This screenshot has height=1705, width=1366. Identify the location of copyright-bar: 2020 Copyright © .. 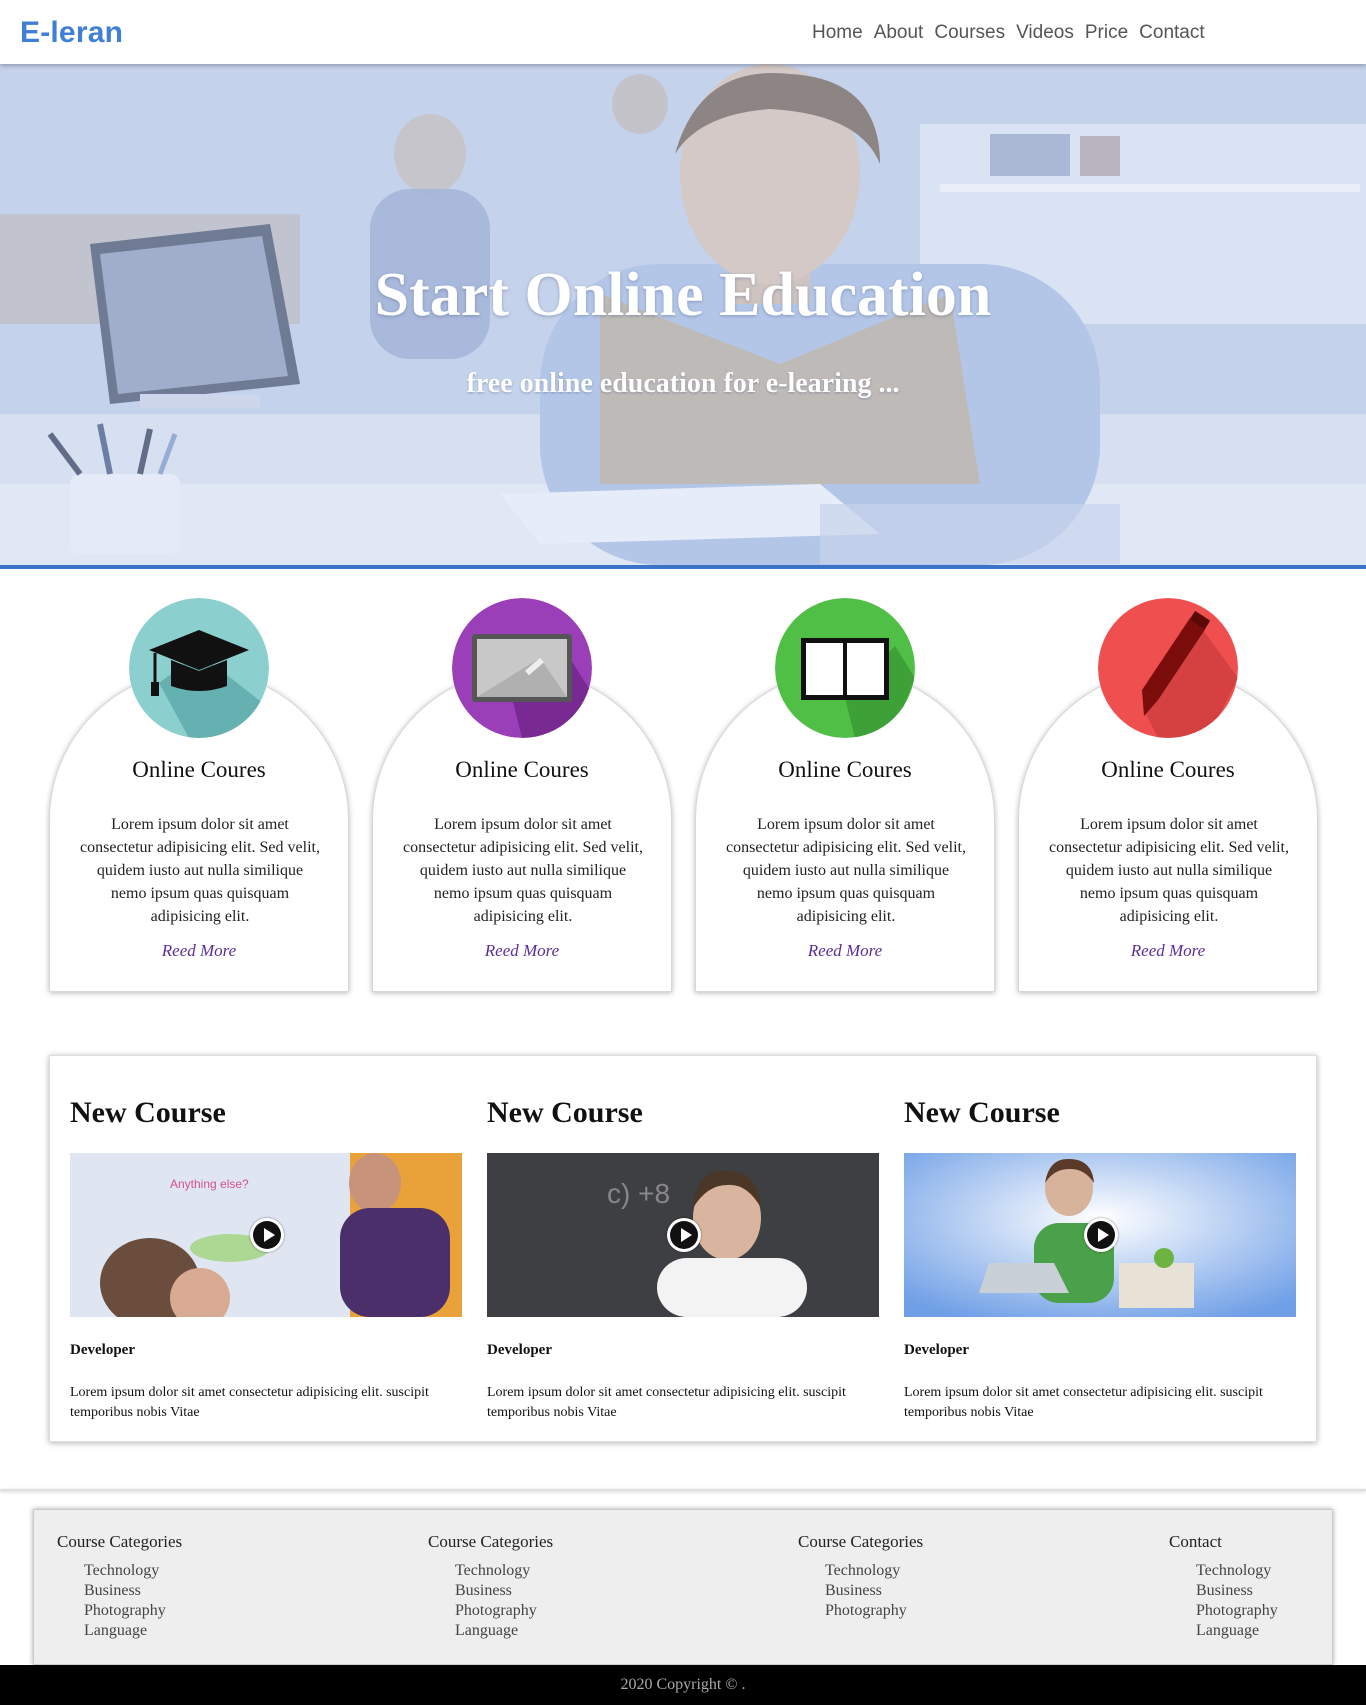
(683, 1685).